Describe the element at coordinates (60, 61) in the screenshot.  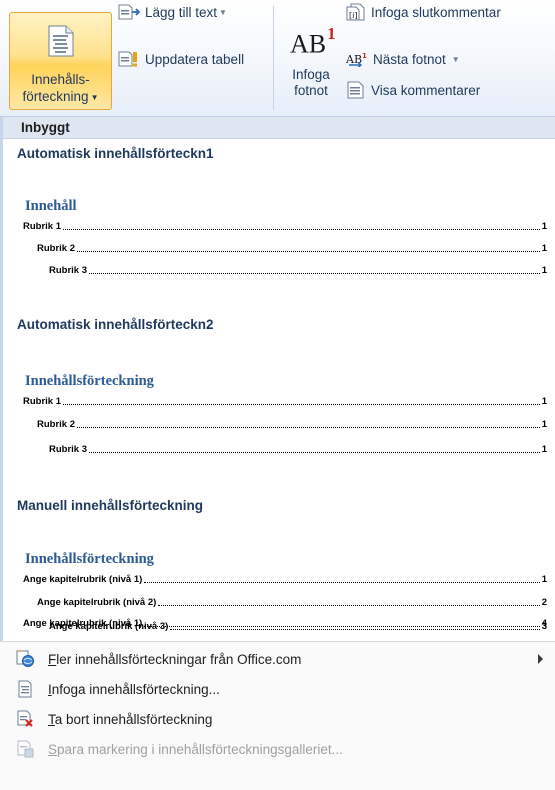
I see `table-of-contents-button: Innehålls- förteckning ▼` at that location.